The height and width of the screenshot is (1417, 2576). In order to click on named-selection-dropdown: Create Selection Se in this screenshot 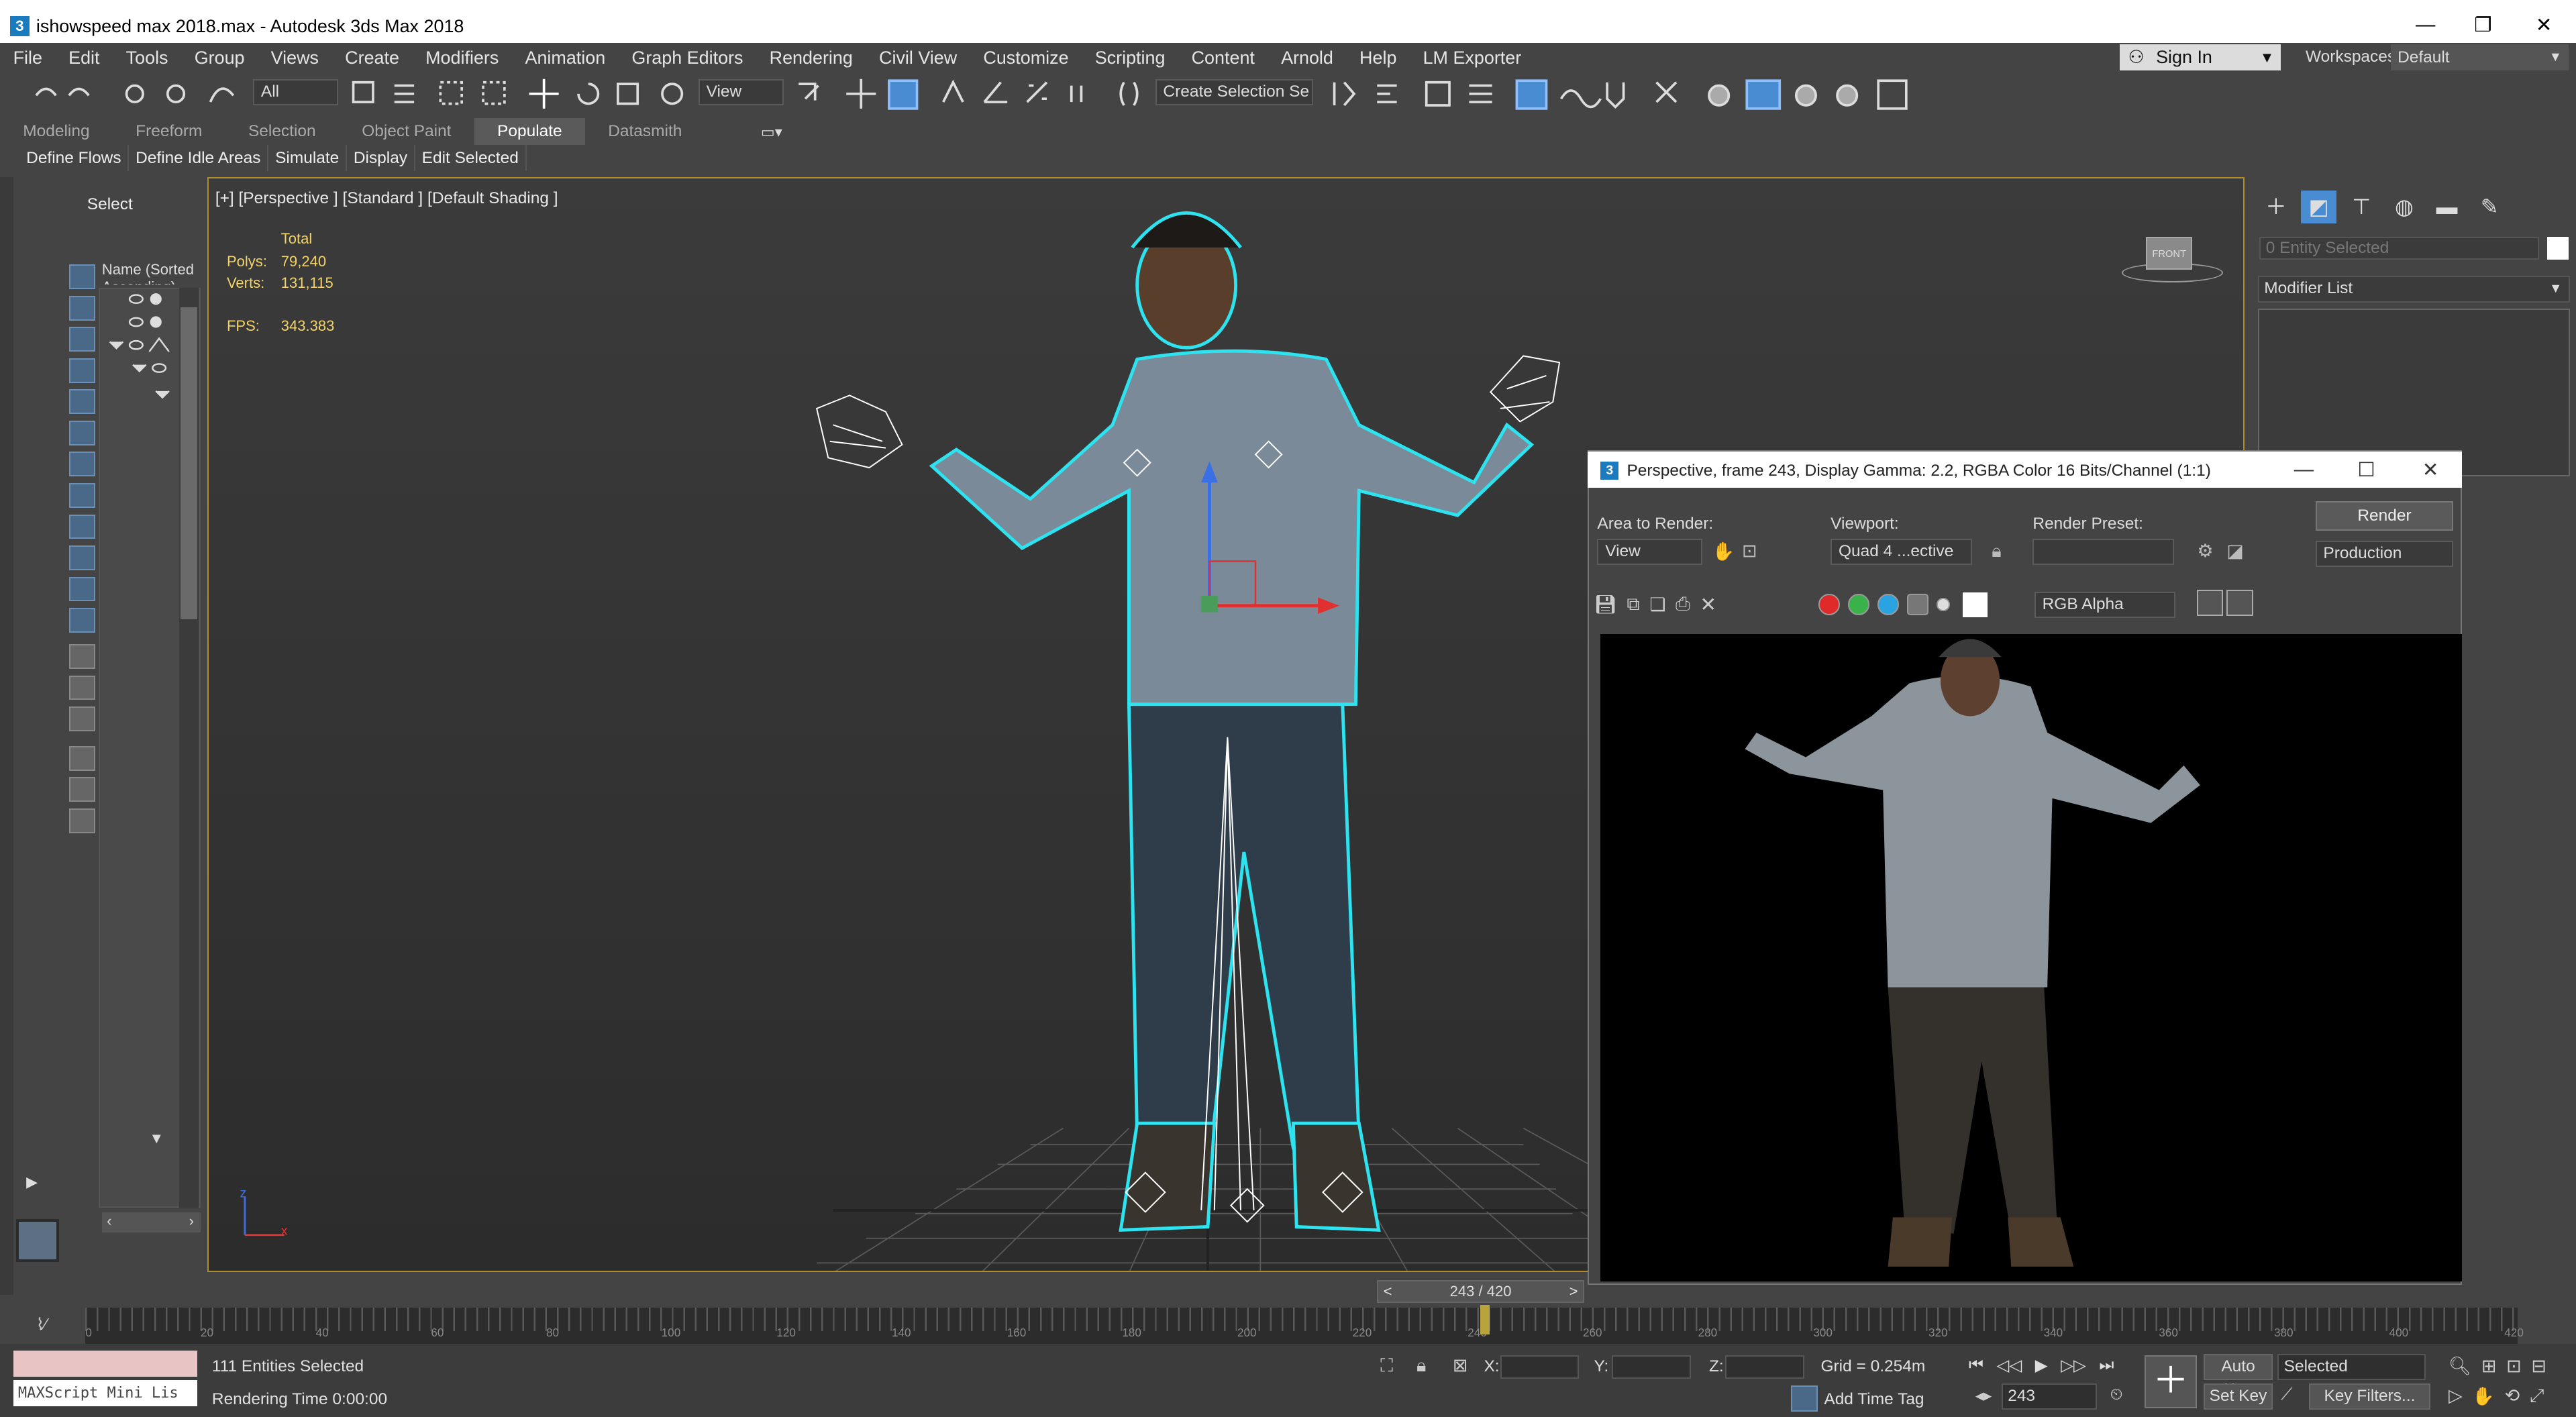, I will do `click(1234, 91)`.